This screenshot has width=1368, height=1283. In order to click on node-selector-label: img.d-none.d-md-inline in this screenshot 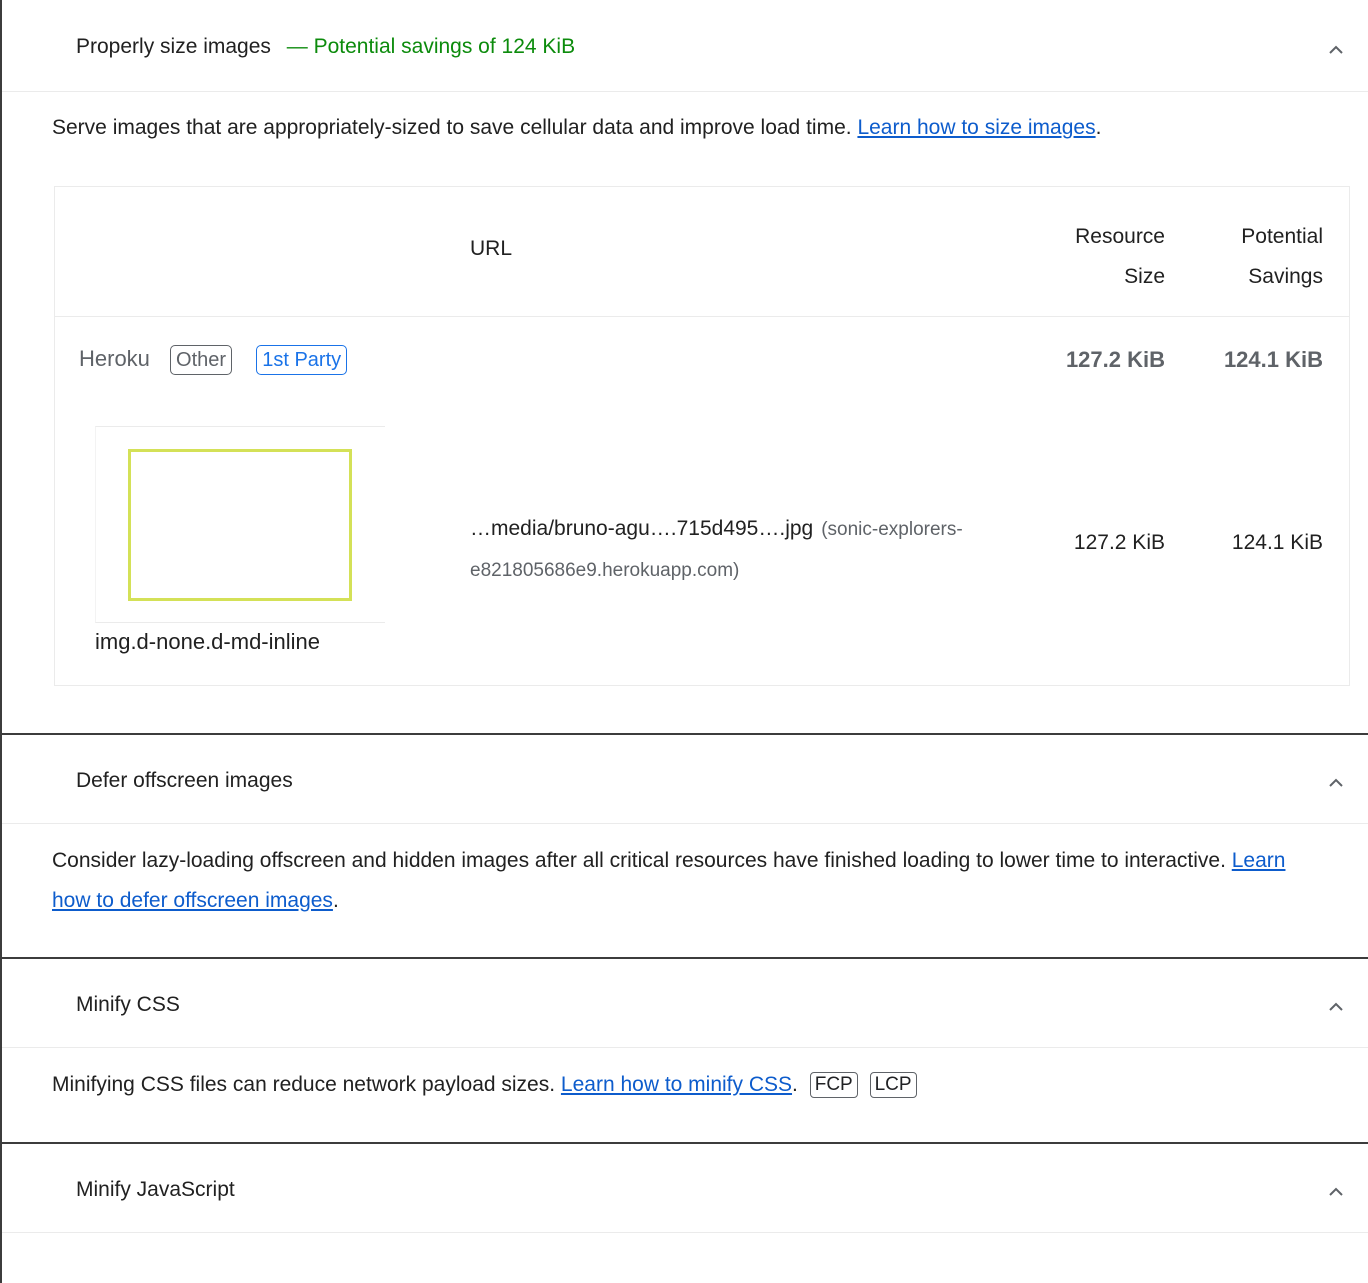, I will do `click(207, 642)`.